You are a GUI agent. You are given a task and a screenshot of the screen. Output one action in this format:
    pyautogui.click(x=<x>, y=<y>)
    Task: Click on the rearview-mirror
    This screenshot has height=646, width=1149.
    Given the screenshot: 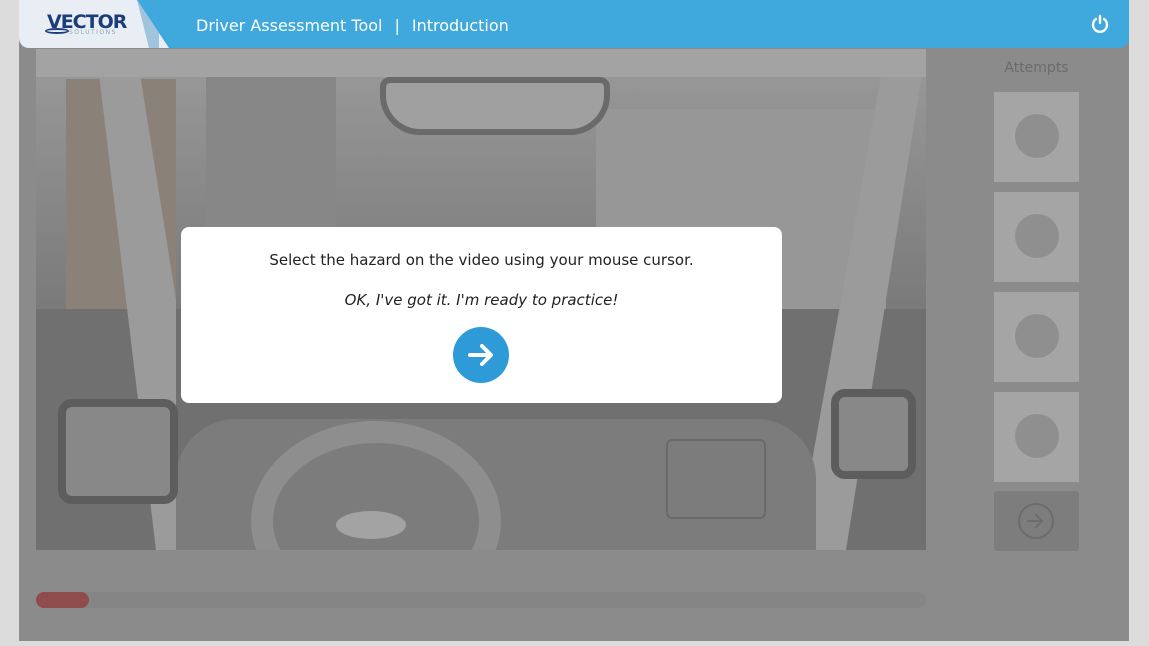 What is the action you would take?
    pyautogui.click(x=495, y=106)
    